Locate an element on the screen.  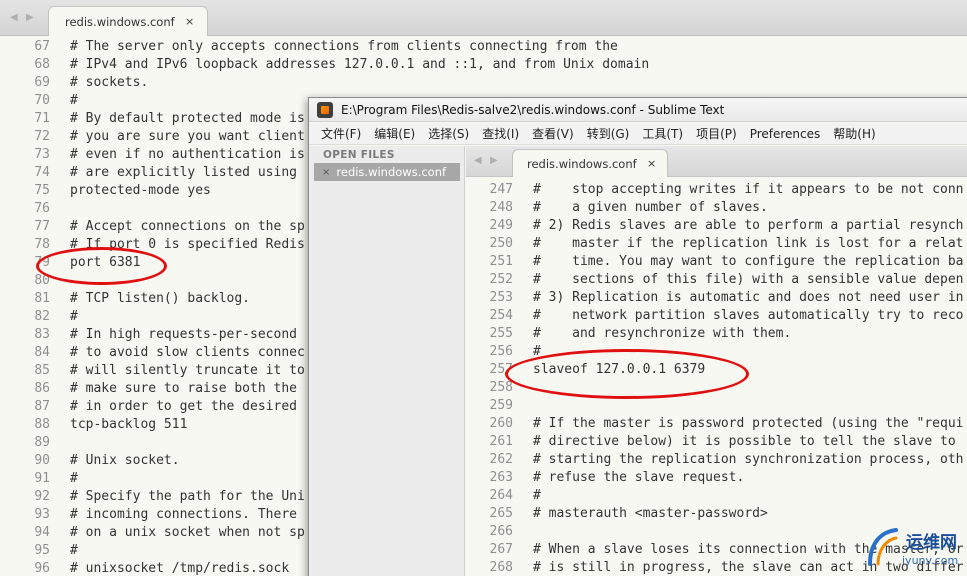
line-number: 261 is located at coordinates (501, 441).